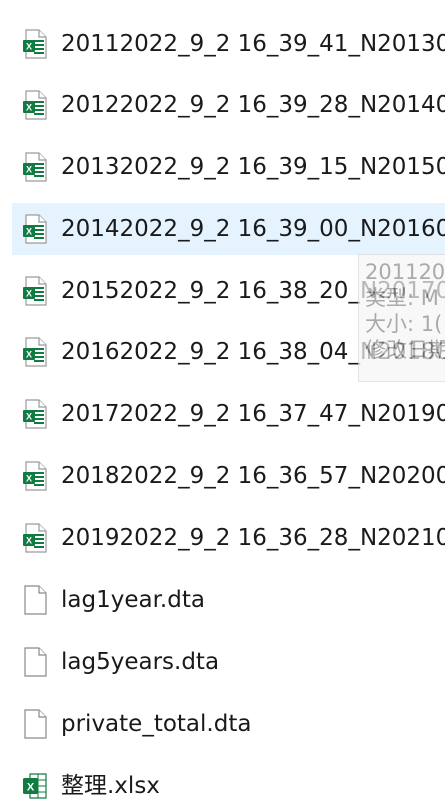  Describe the element at coordinates (253, 476) in the screenshot. I see `file-name: 20182022_9_2 16_36_57_N202005` at that location.